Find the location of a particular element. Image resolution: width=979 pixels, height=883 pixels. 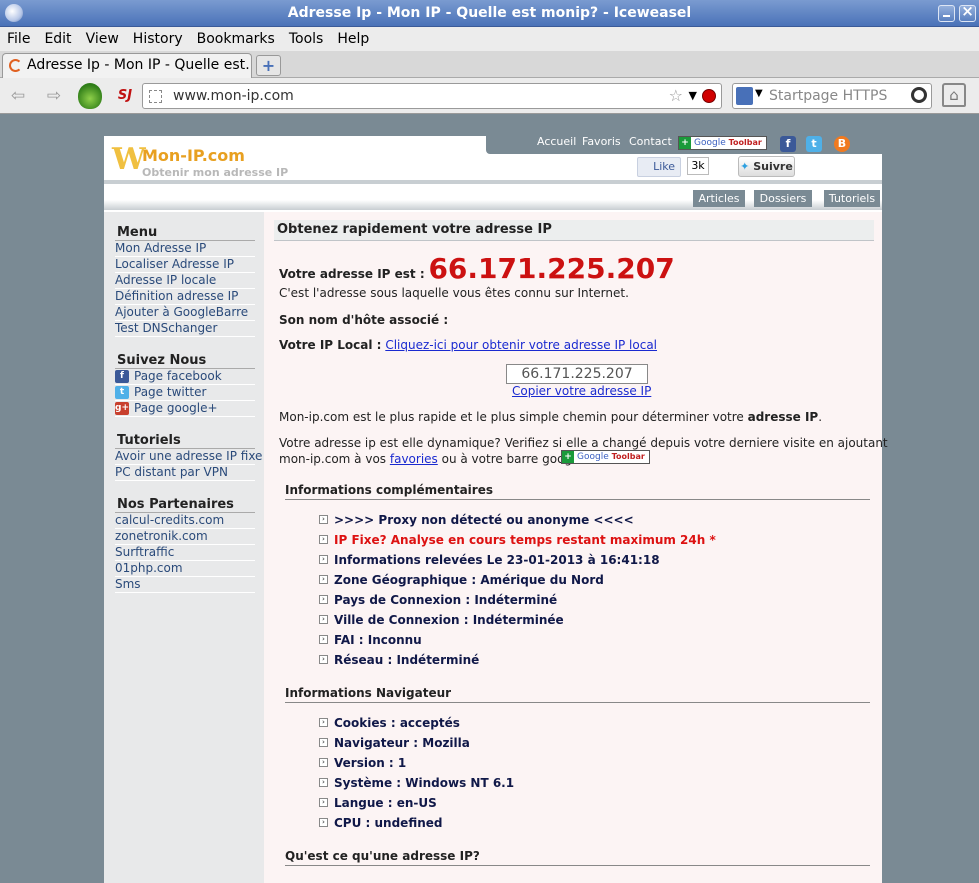

sidebar-item-partner: zonetronik.com is located at coordinates (185, 537).